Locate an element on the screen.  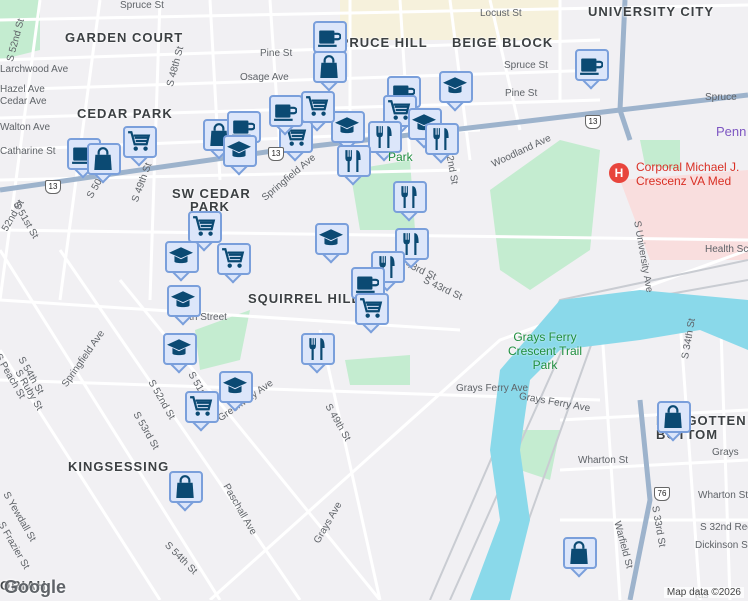
street-label: S 32nd Reed St is located at coordinates (724, 527).